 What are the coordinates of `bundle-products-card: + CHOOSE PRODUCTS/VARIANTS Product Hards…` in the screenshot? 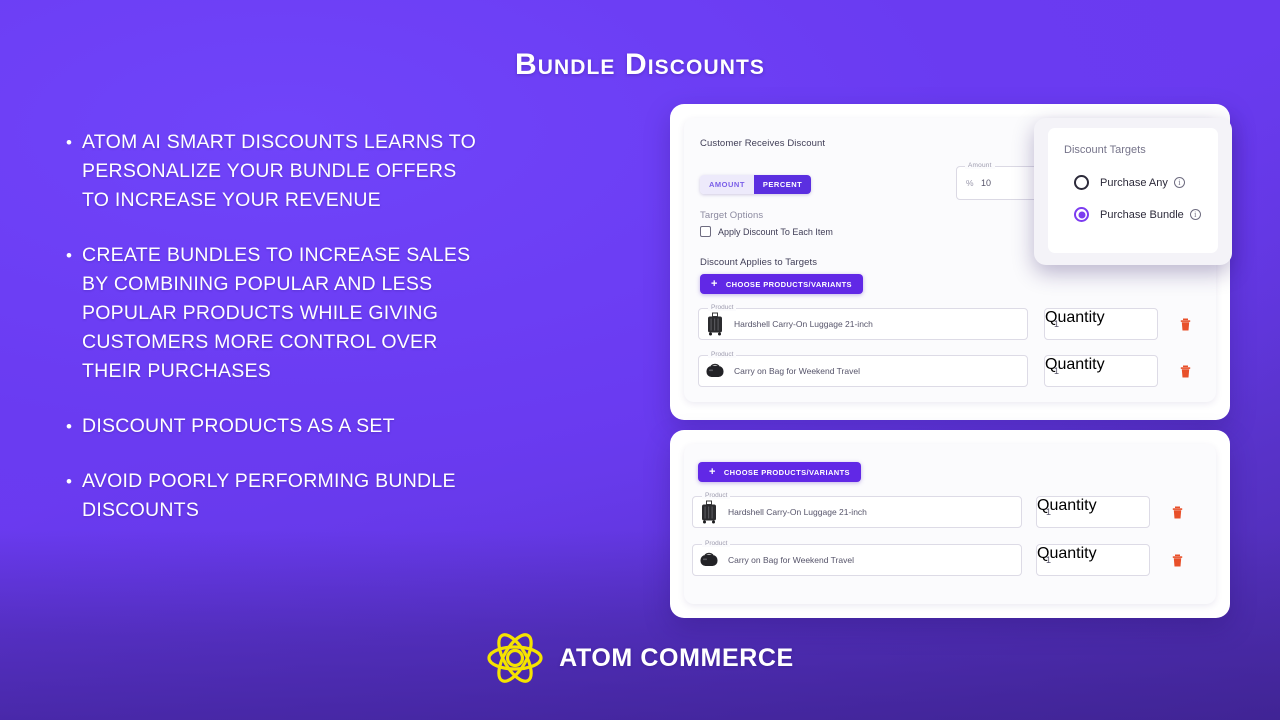 It's located at (950, 524).